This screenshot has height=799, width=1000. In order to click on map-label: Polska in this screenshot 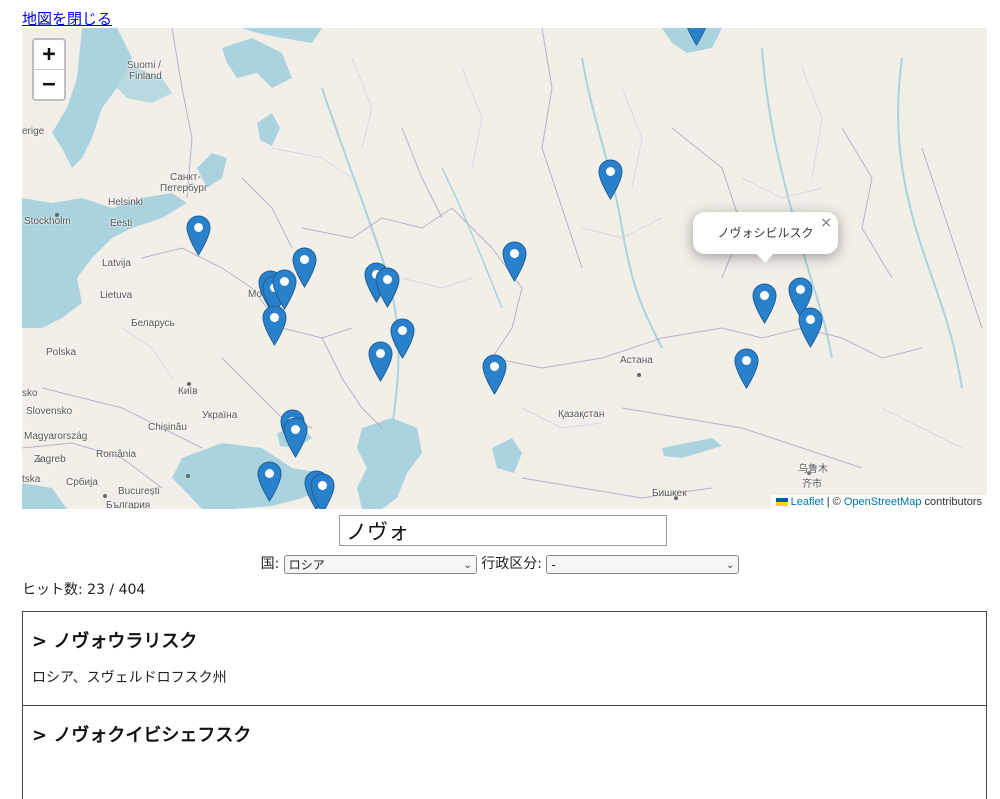, I will do `click(61, 352)`.